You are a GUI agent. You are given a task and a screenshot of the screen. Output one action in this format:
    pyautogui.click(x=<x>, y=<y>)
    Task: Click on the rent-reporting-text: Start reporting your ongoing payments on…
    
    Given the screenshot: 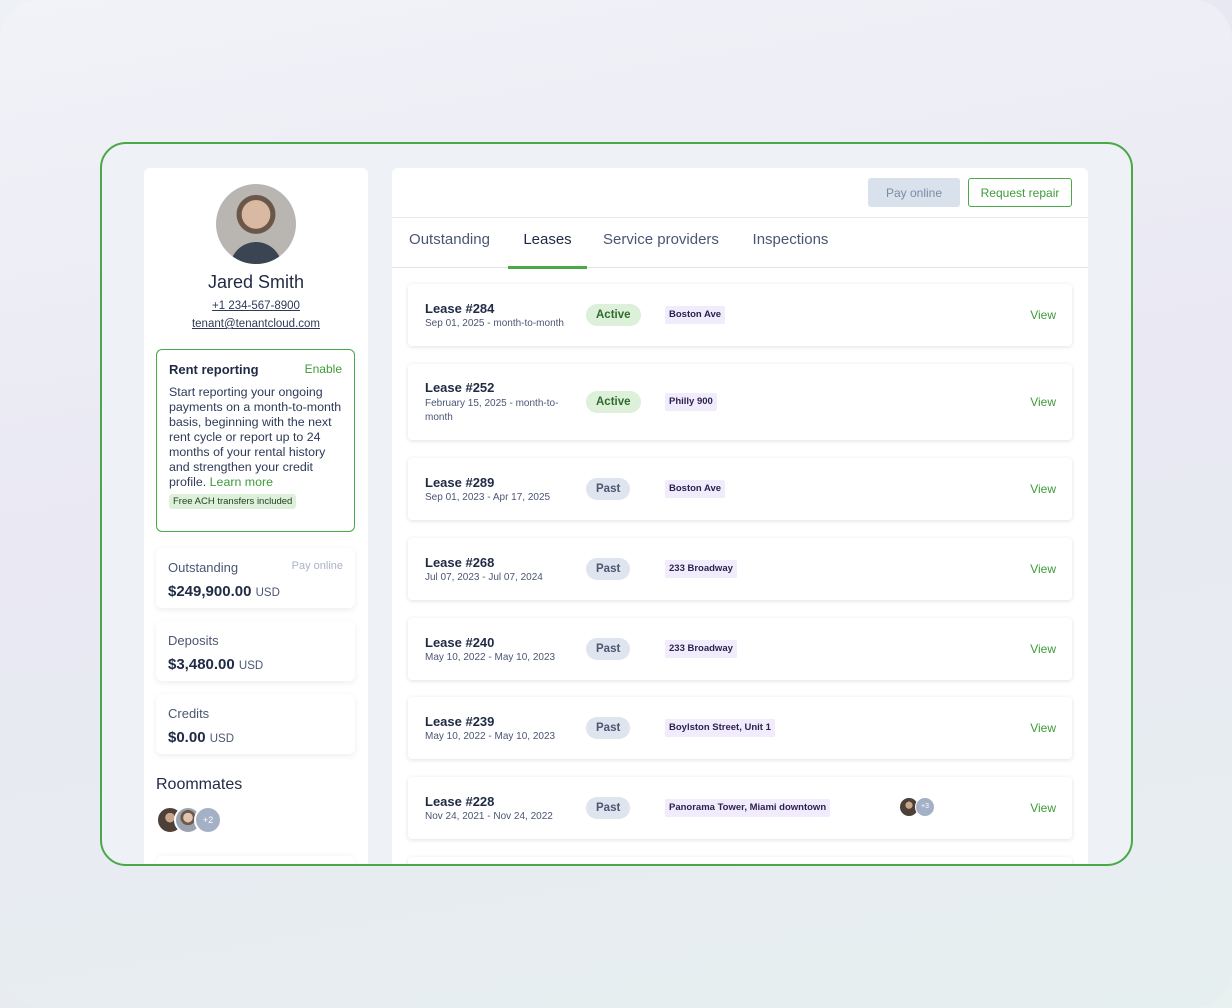 What is the action you would take?
    pyautogui.click(x=255, y=437)
    